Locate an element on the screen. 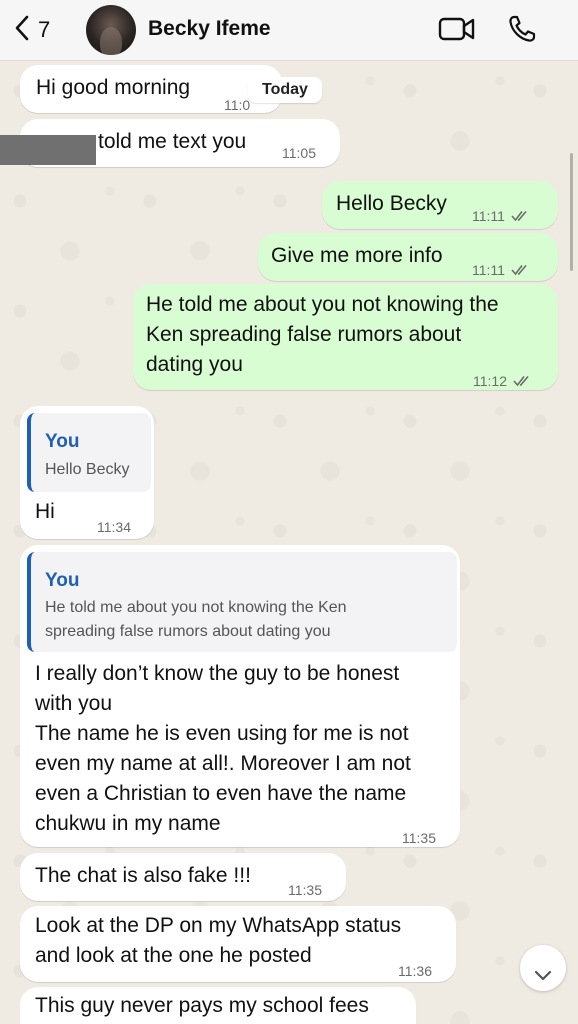 The image size is (578, 1024). message-text: told me text you is located at coordinates (172, 141).